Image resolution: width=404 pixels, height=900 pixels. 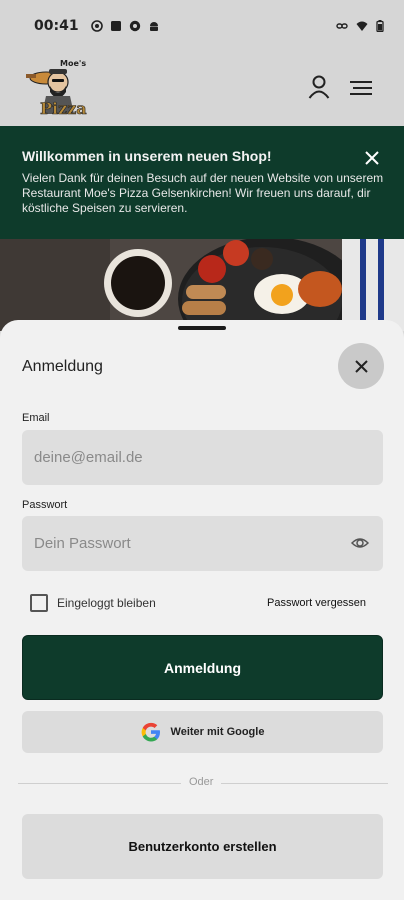 What do you see at coordinates (36, 418) in the screenshot?
I see `email-label: Email` at bounding box center [36, 418].